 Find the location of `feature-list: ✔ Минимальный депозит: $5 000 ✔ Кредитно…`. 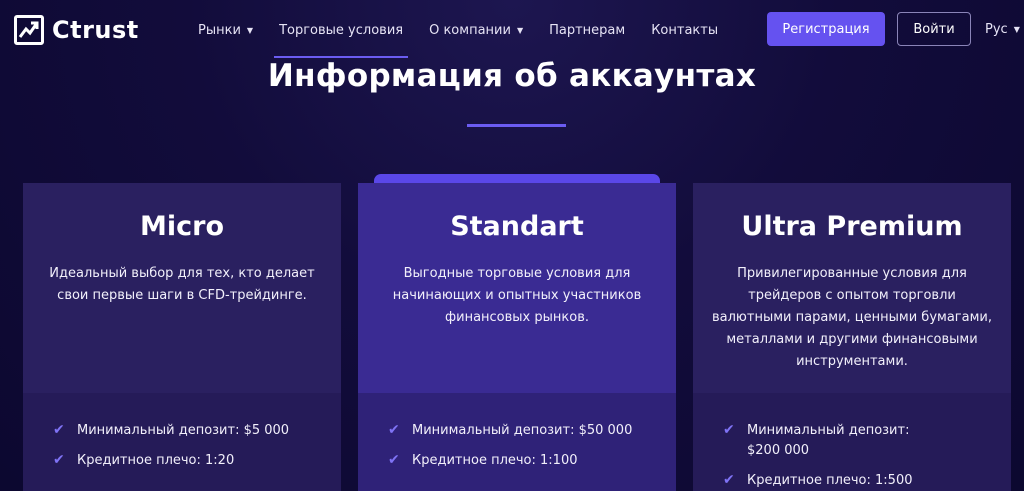

feature-list: ✔ Минимальный депозит: $5 000 ✔ Кредитно… is located at coordinates (188, 451).